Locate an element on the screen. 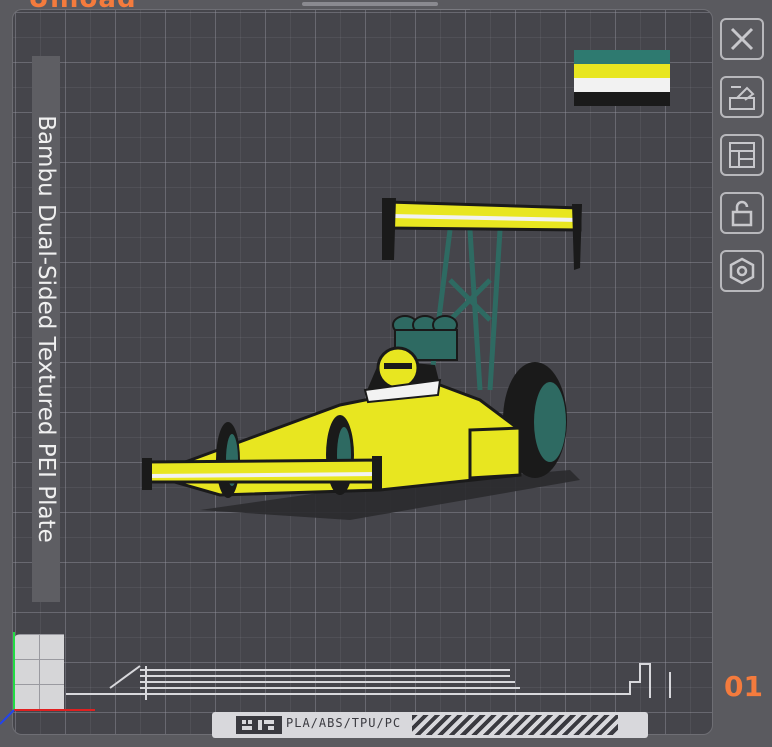 This screenshot has height=747, width=772. close-button is located at coordinates (742, 39).